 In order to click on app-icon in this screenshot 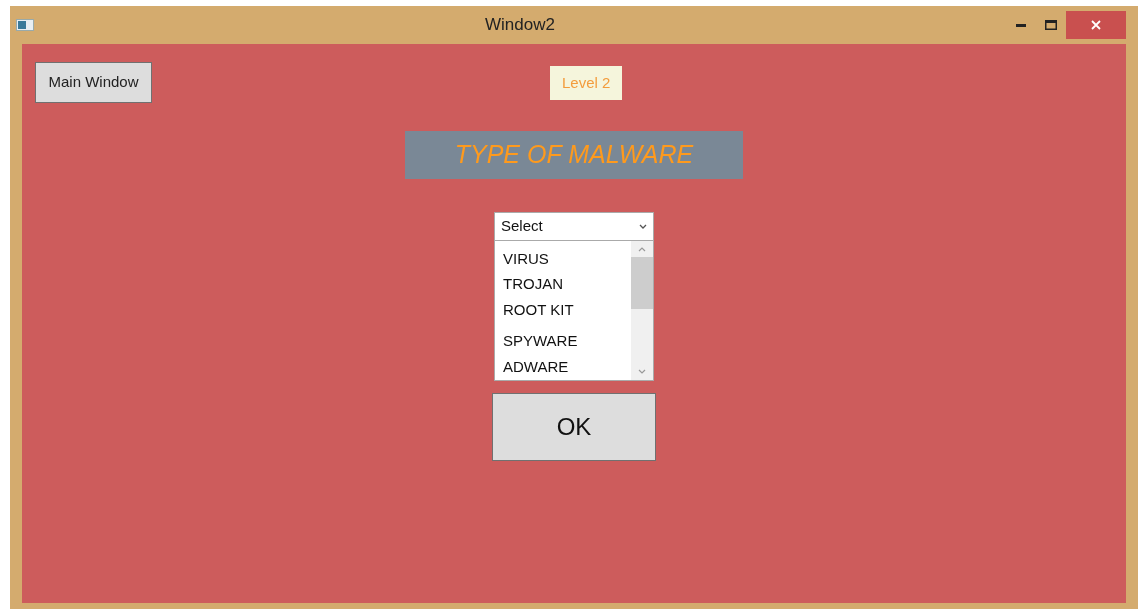, I will do `click(25, 25)`.